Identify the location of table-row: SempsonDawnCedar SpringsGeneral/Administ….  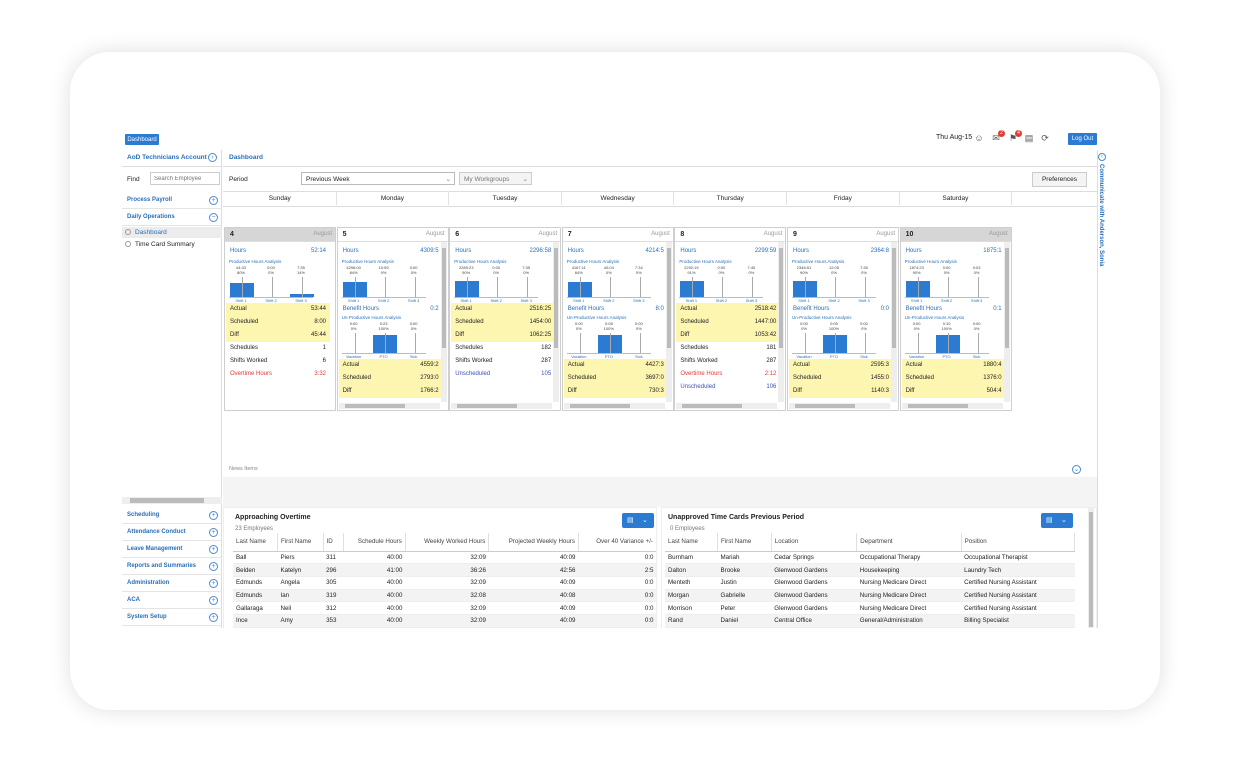
(870, 627).